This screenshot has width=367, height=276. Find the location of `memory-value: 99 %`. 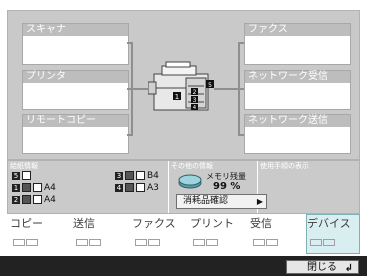

memory-value: 99 % is located at coordinates (227, 186).